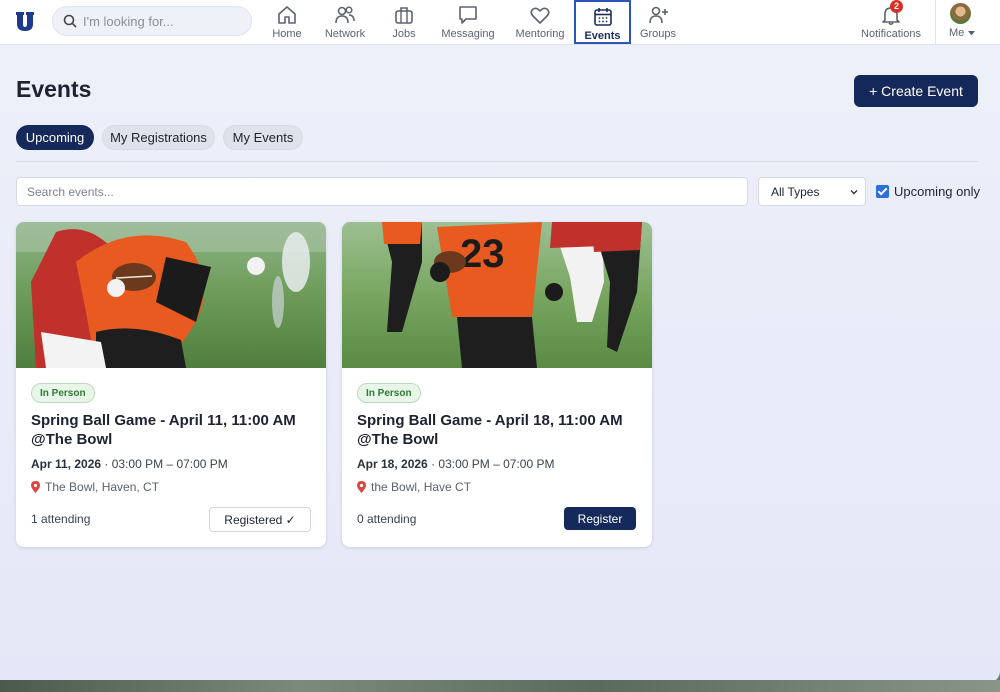 This screenshot has height=692, width=1000. Describe the element at coordinates (70, 21) in the screenshot. I see `search-icon` at that location.